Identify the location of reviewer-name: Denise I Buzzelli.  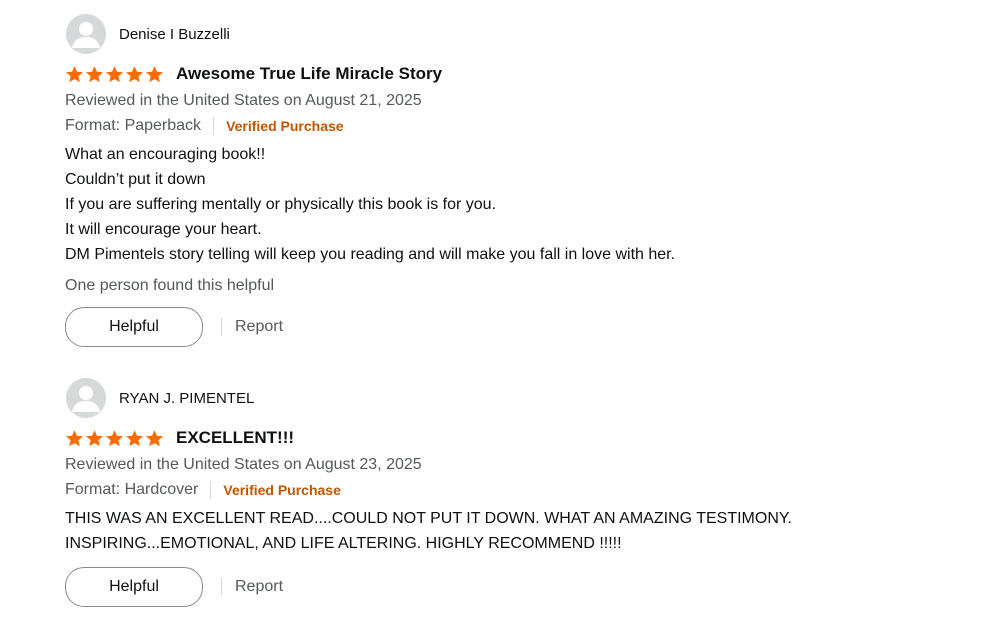
(174, 34).